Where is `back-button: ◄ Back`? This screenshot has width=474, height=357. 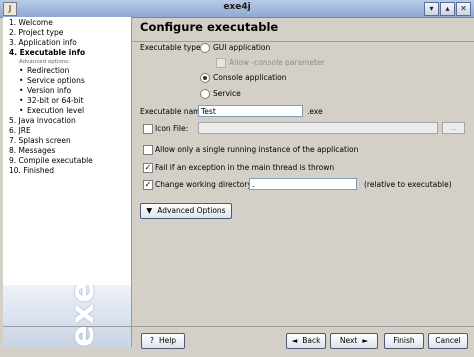 back-button: ◄ Back is located at coordinates (306, 341).